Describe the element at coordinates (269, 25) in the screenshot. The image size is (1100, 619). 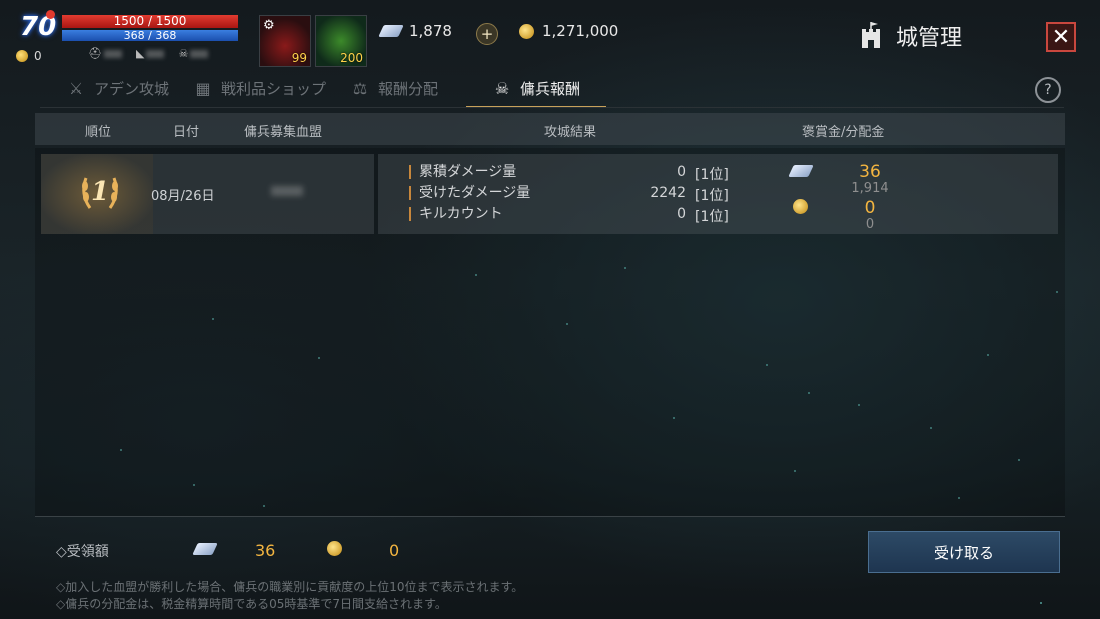
I see `gear-icon: ⚙` at that location.